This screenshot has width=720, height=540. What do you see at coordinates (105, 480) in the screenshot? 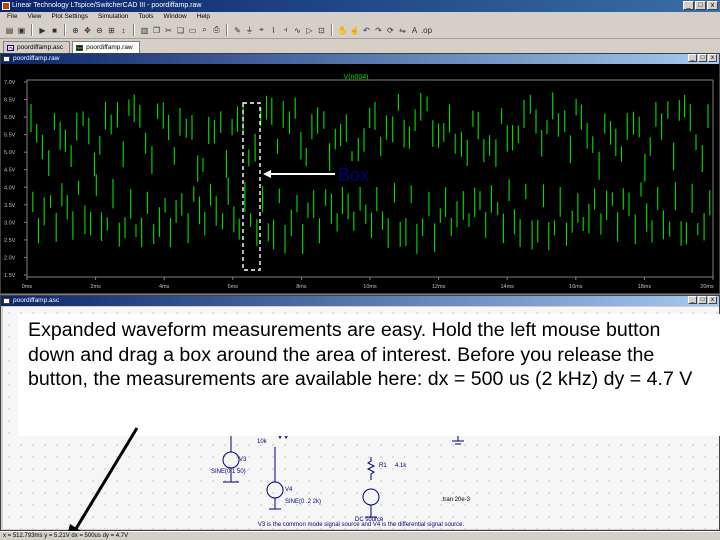
I see `callout-arrow` at bounding box center [105, 480].